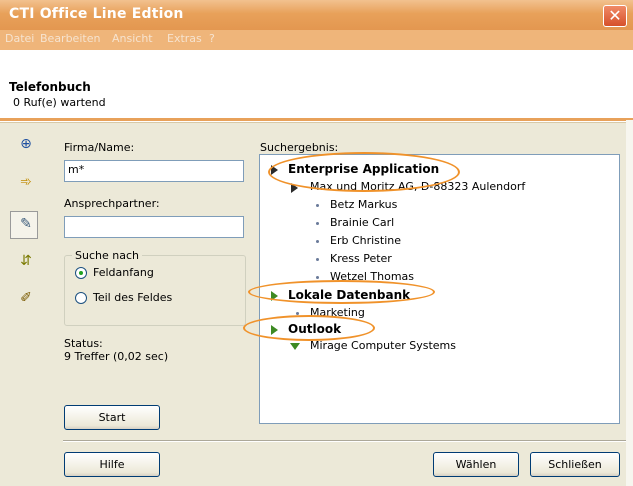  Describe the element at coordinates (81, 298) in the screenshot. I see `radio-teil-des-feldes` at that location.